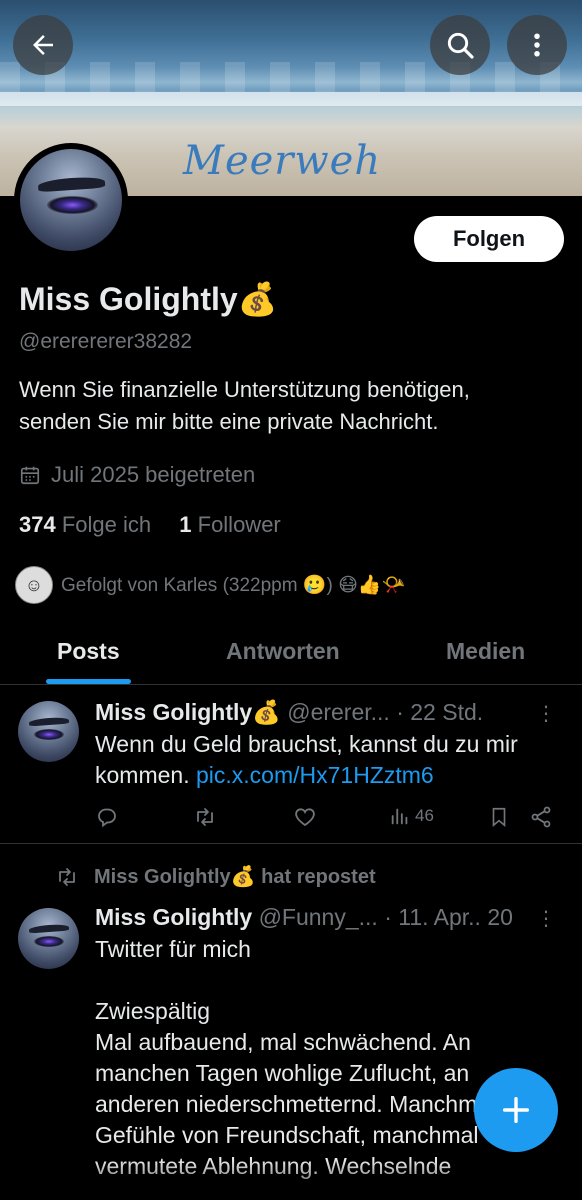 The image size is (582, 1200). What do you see at coordinates (235, 876) in the screenshot?
I see `repost-label: Miss Golightly💰 hat repostet` at bounding box center [235, 876].